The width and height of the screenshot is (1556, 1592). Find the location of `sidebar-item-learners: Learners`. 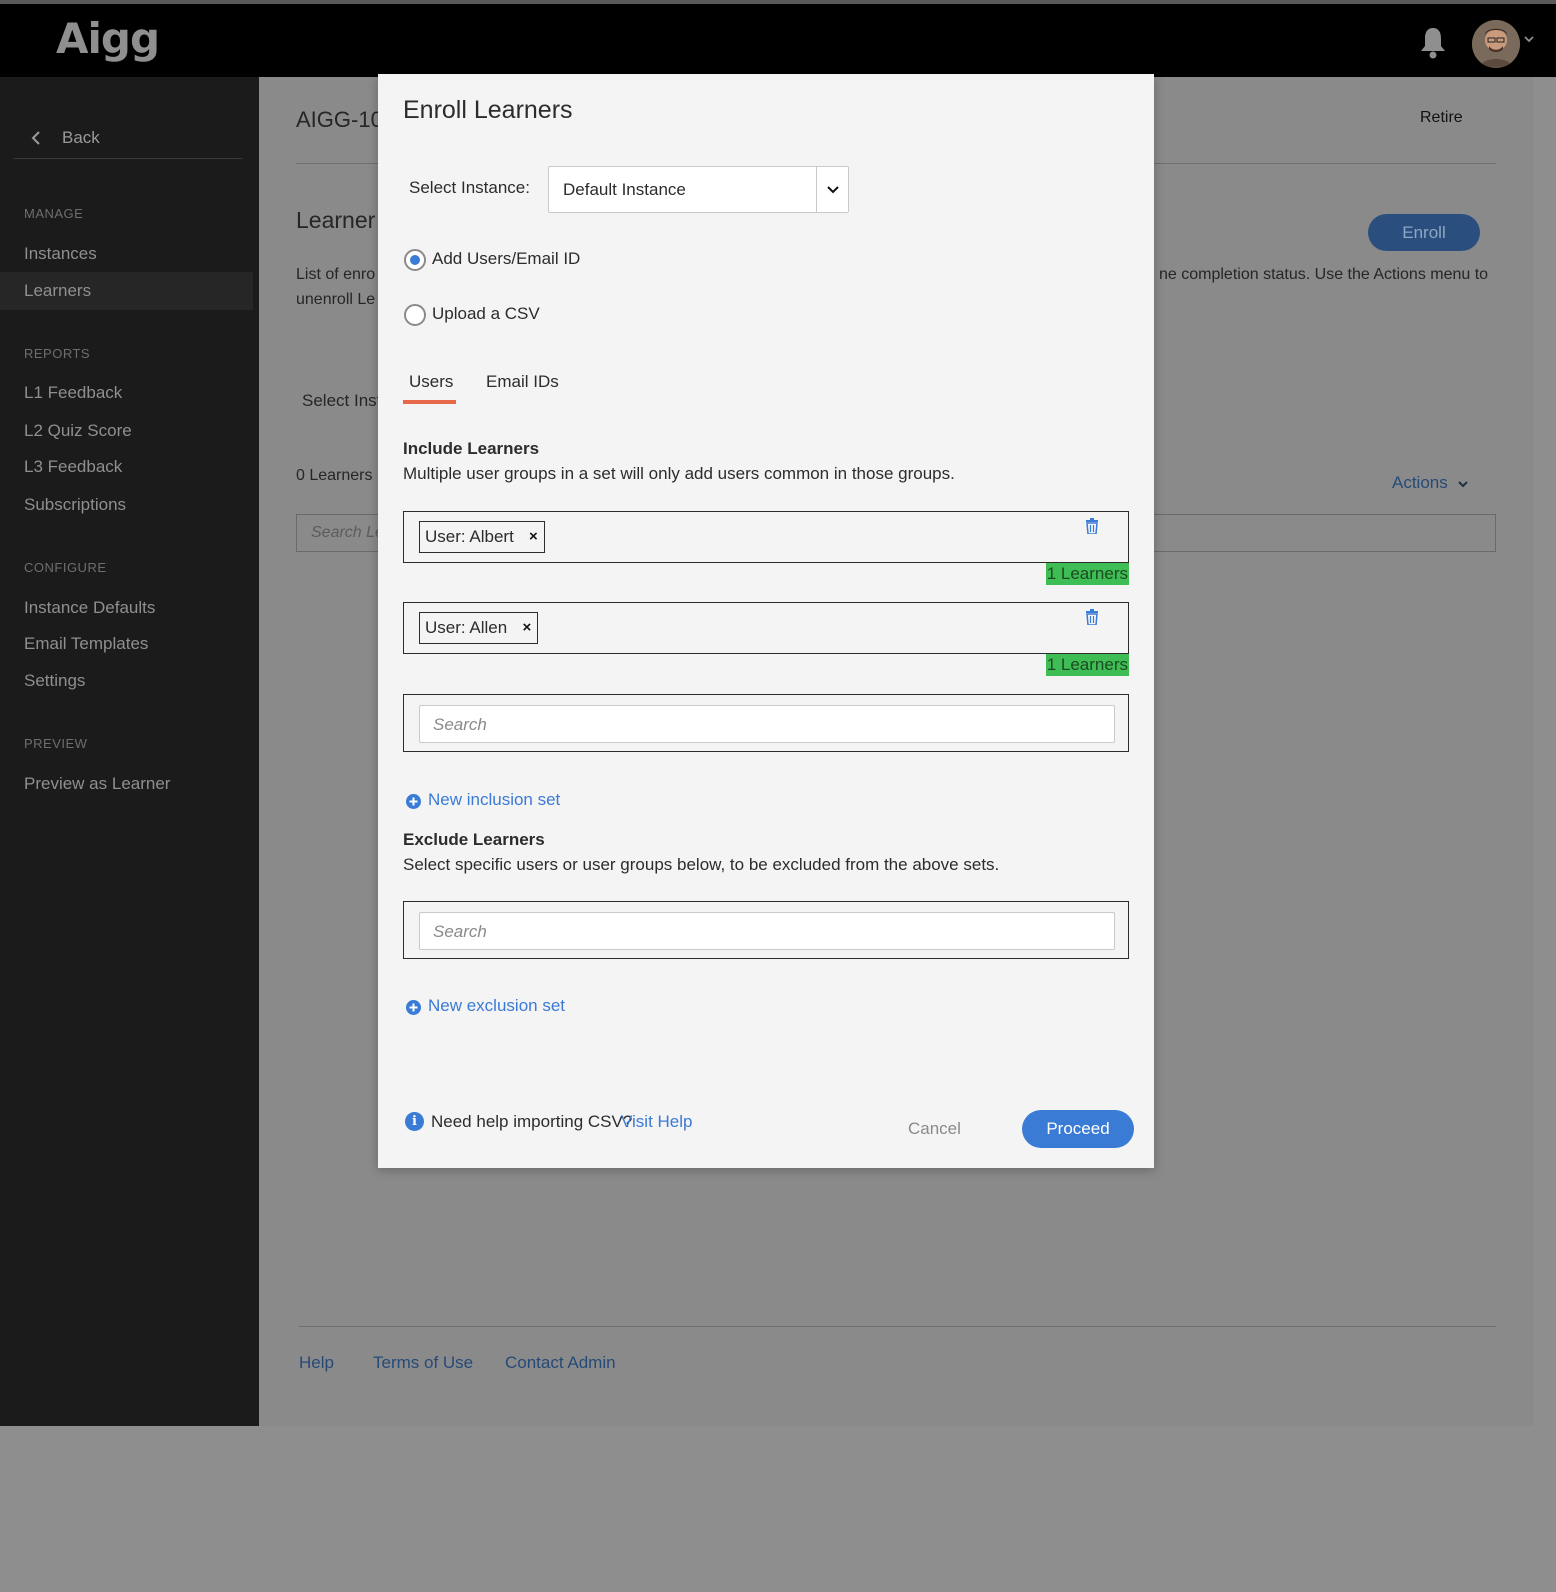

sidebar-item-learners: Learners is located at coordinates (57, 291).